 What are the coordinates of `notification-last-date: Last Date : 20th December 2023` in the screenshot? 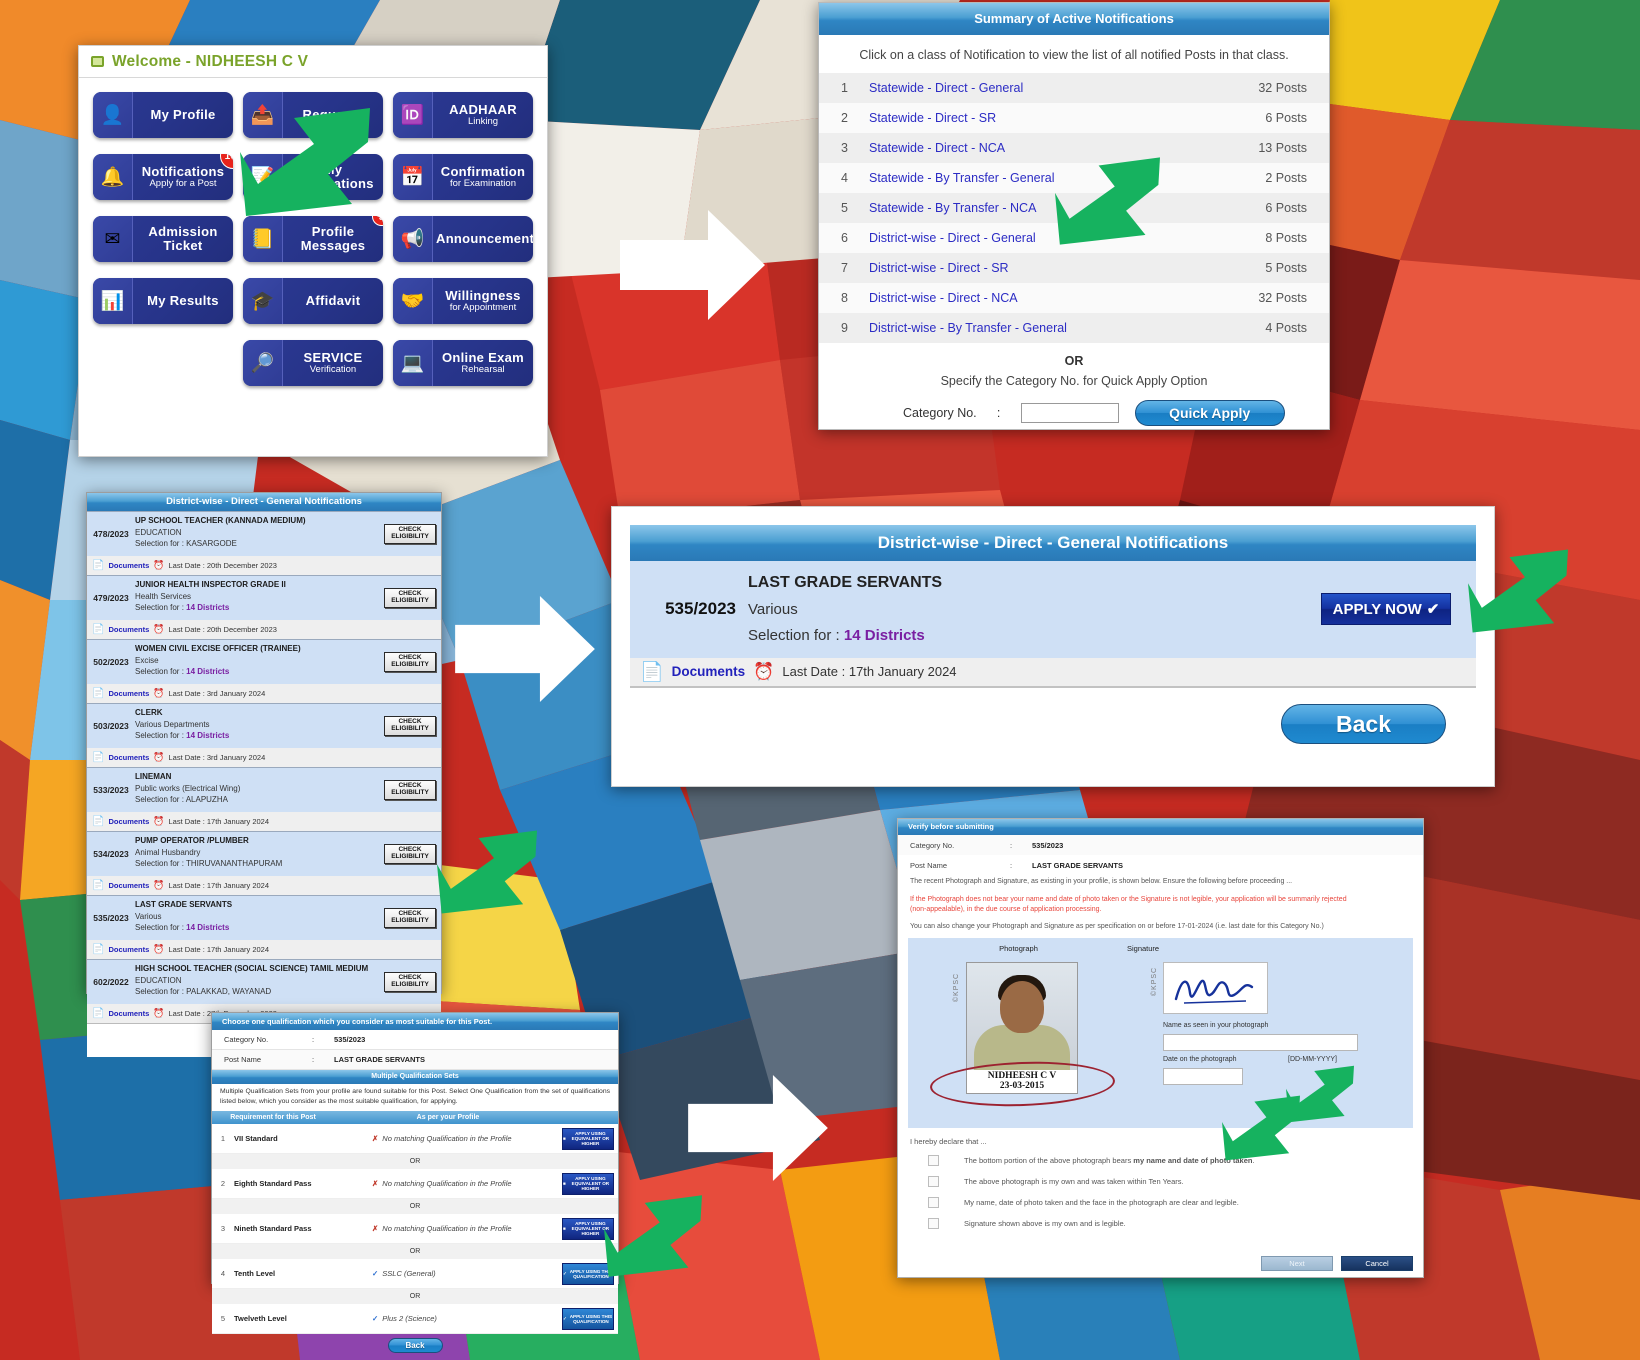 It's located at (222, 629).